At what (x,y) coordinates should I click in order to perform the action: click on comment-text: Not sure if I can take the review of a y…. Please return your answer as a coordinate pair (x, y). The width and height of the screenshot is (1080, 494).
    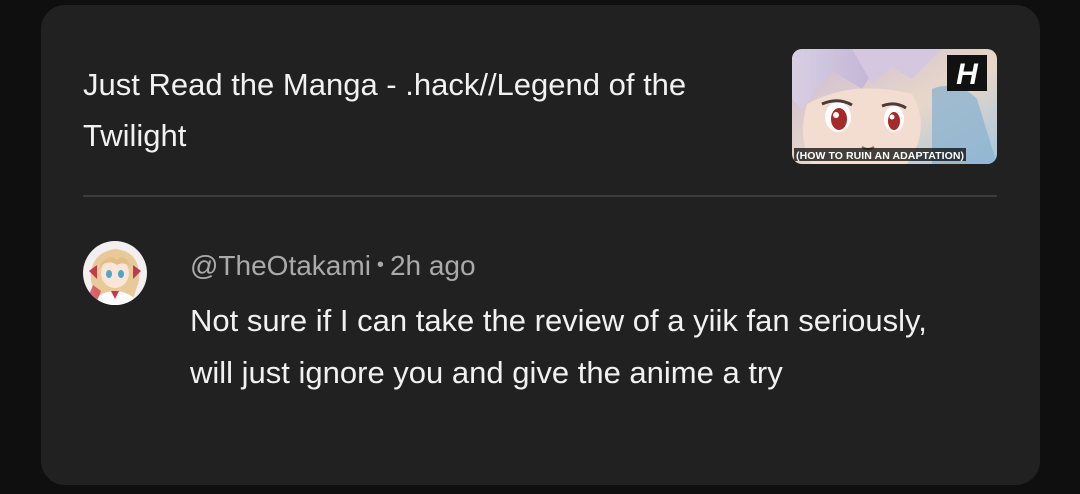
    Looking at the image, I should click on (558, 346).